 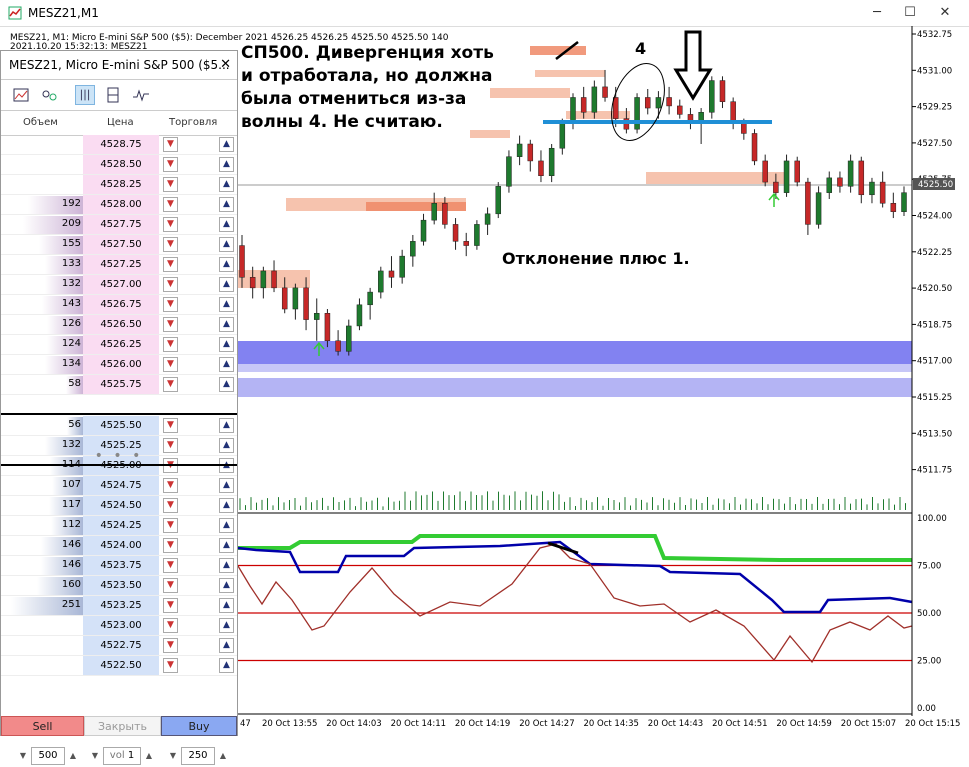 What do you see at coordinates (71, 544) in the screenshot?
I see `row-volume: 146` at bounding box center [71, 544].